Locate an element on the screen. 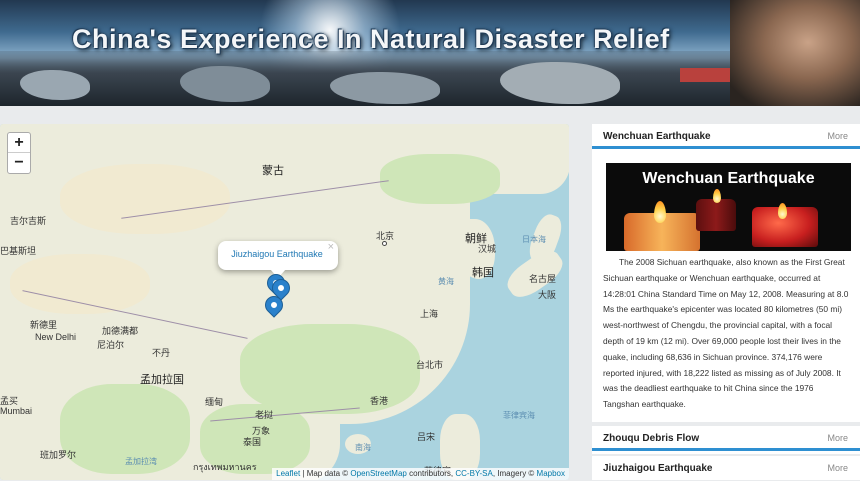  panel-jiuzhaigou: Jiuzhaigou Earthquake More is located at coordinates (726, 468).